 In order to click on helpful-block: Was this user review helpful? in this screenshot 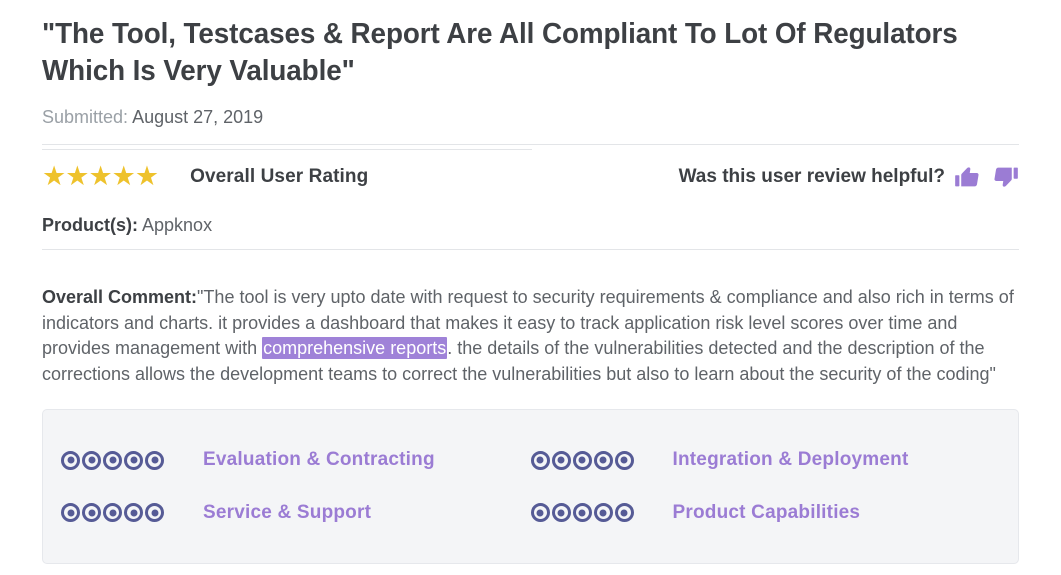, I will do `click(849, 177)`.